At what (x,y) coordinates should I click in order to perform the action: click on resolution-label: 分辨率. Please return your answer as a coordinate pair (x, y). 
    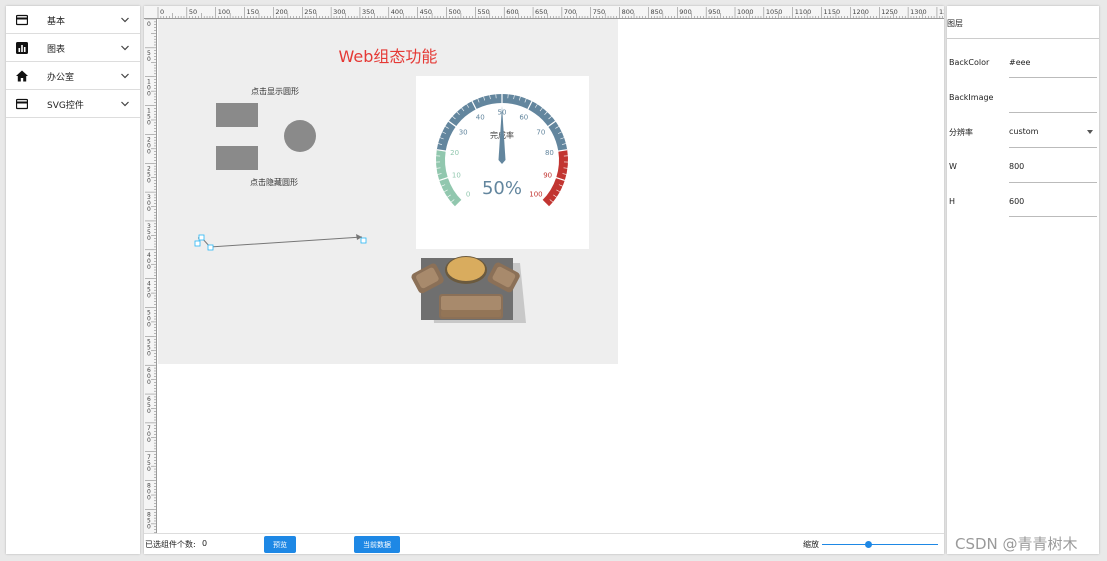
    Looking at the image, I should click on (961, 132).